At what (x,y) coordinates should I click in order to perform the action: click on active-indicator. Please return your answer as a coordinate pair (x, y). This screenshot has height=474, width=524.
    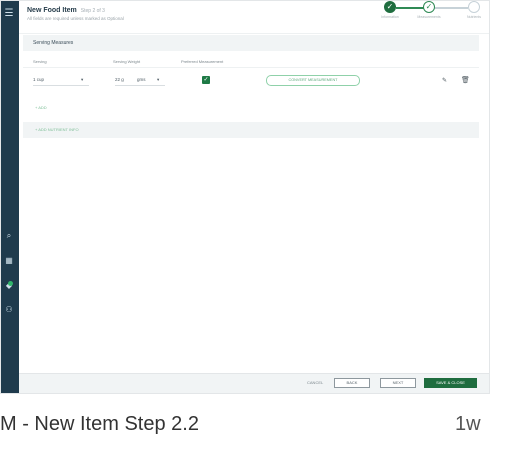
    Looking at the image, I should click on (10, 283).